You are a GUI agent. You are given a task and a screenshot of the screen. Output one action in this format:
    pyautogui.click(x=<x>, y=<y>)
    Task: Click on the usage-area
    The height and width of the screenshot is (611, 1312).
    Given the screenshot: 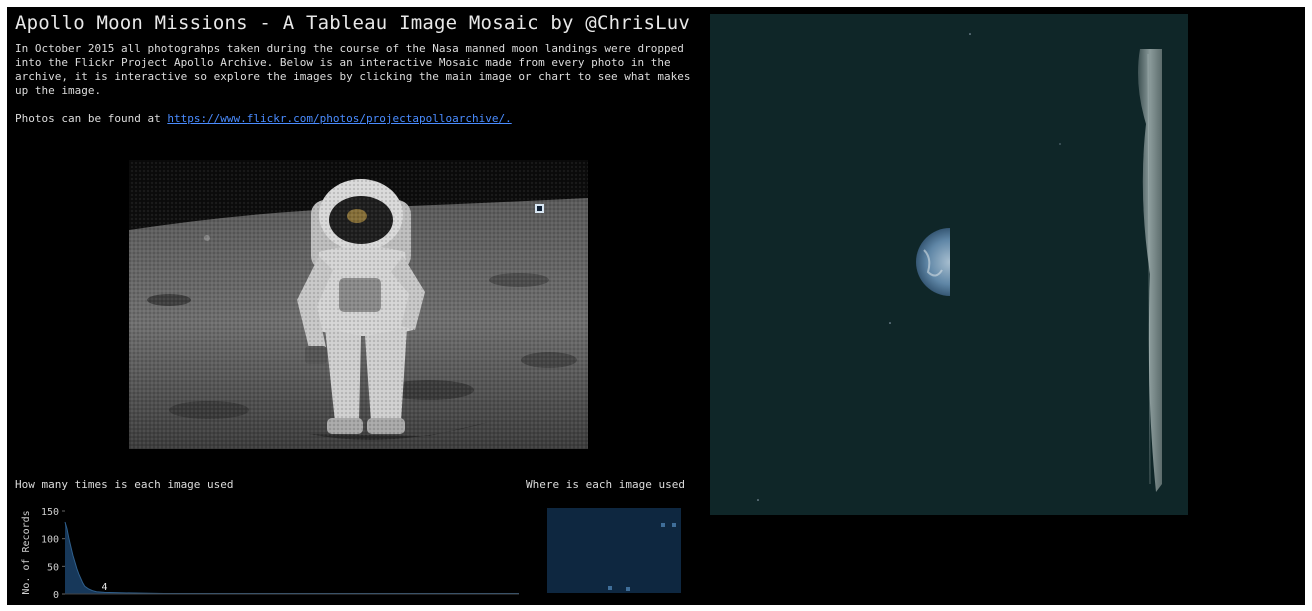 What is the action you would take?
    pyautogui.click(x=292, y=558)
    